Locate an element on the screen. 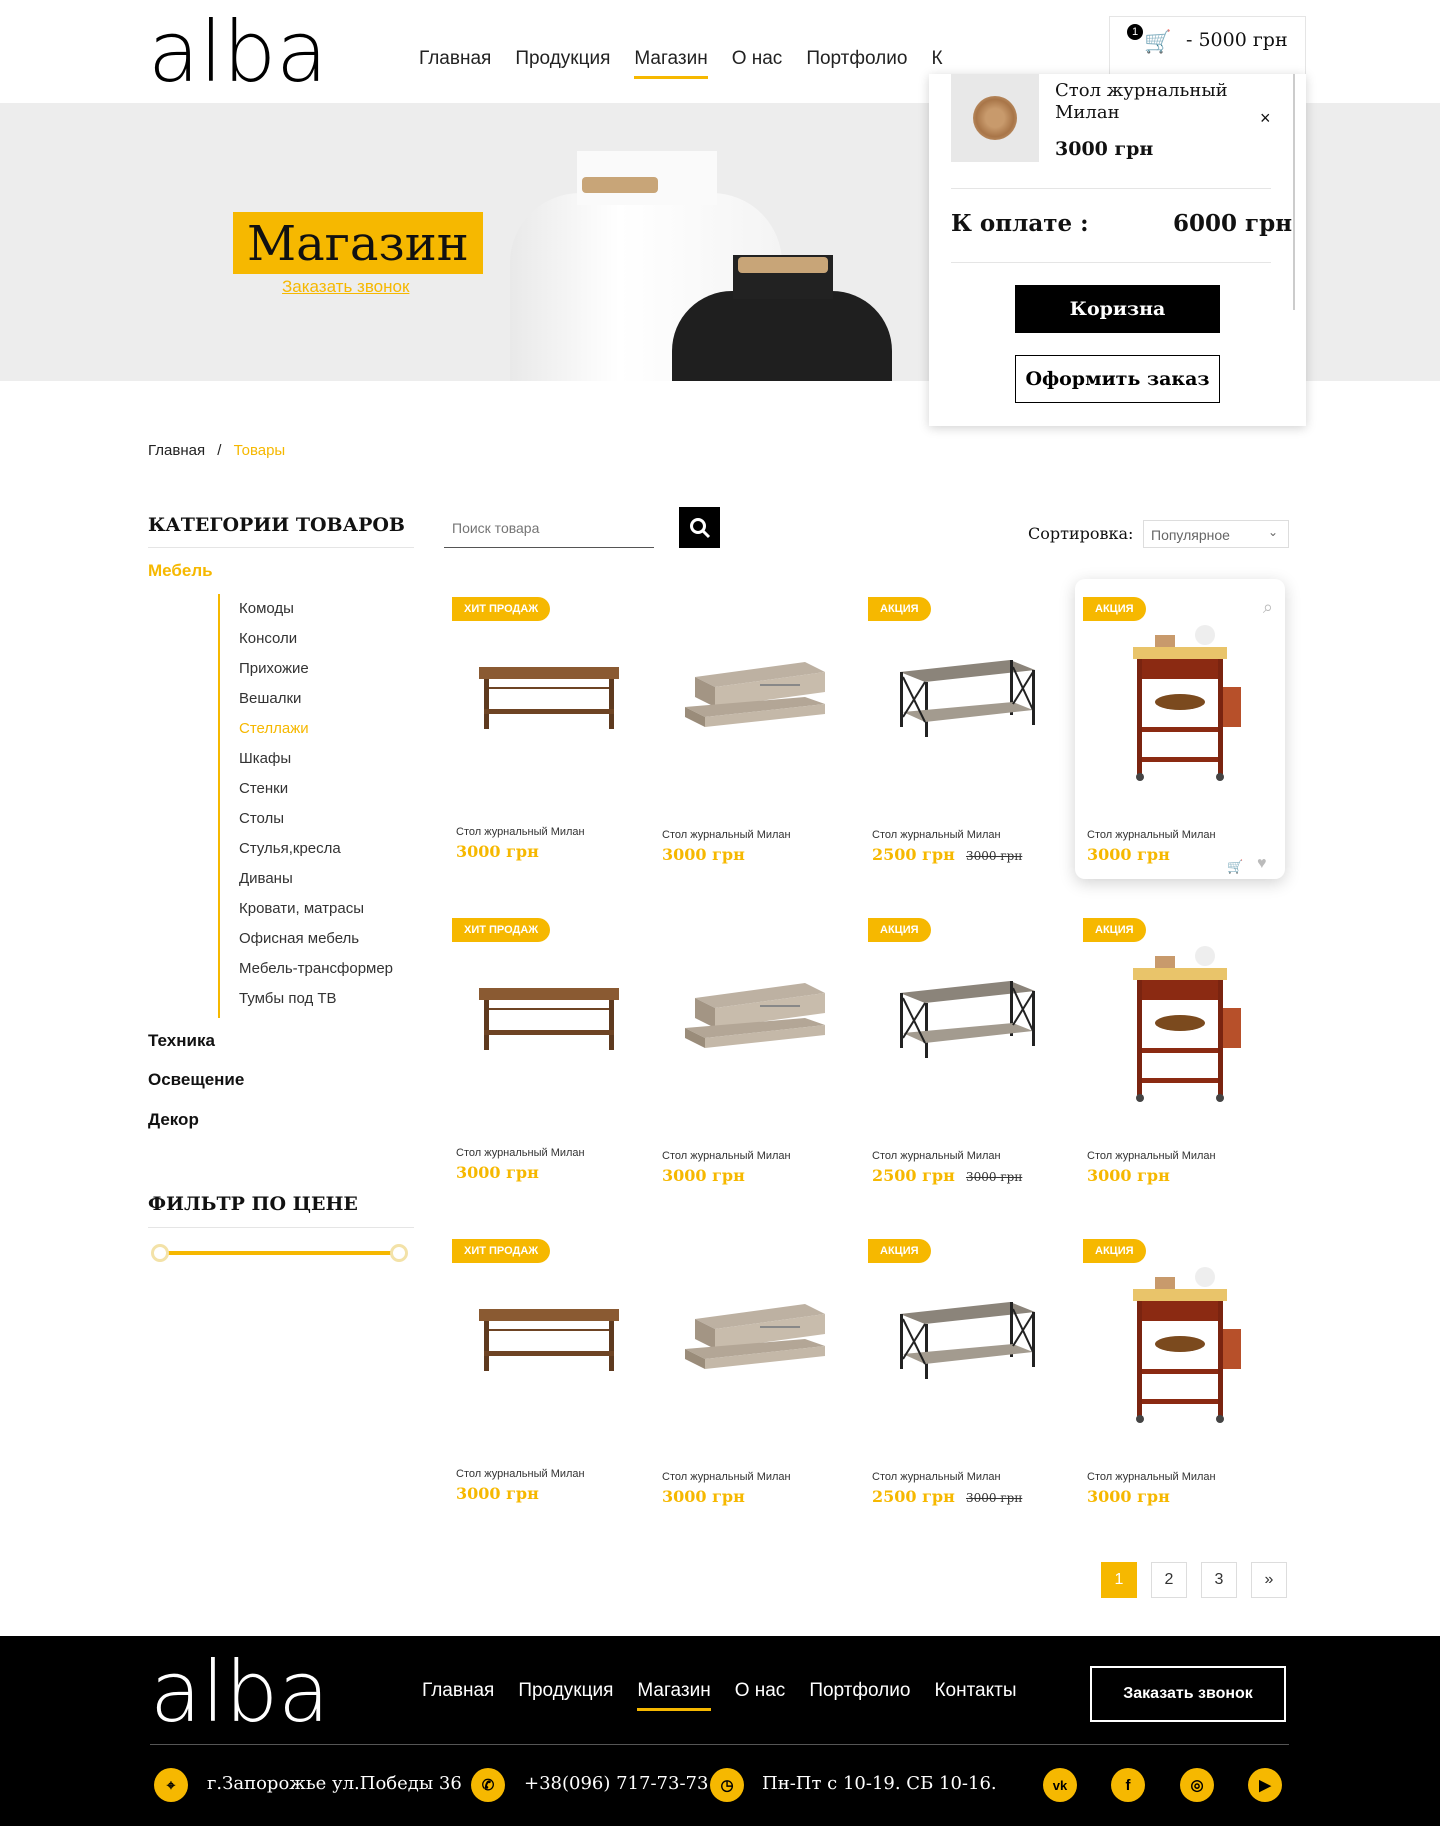  sort-select: Популярное ⌄ is located at coordinates (1216, 534).